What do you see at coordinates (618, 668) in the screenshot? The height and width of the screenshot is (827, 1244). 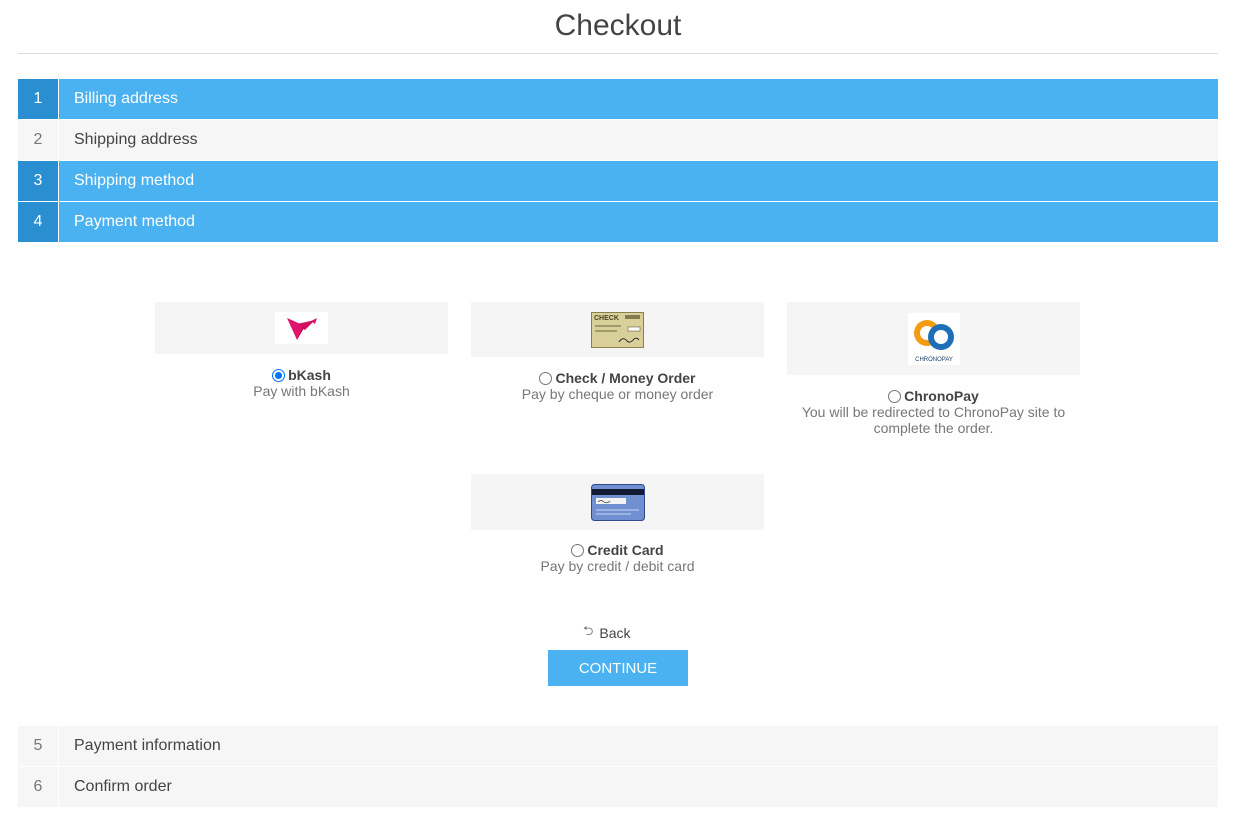 I see `continue-button: CONTINUE` at bounding box center [618, 668].